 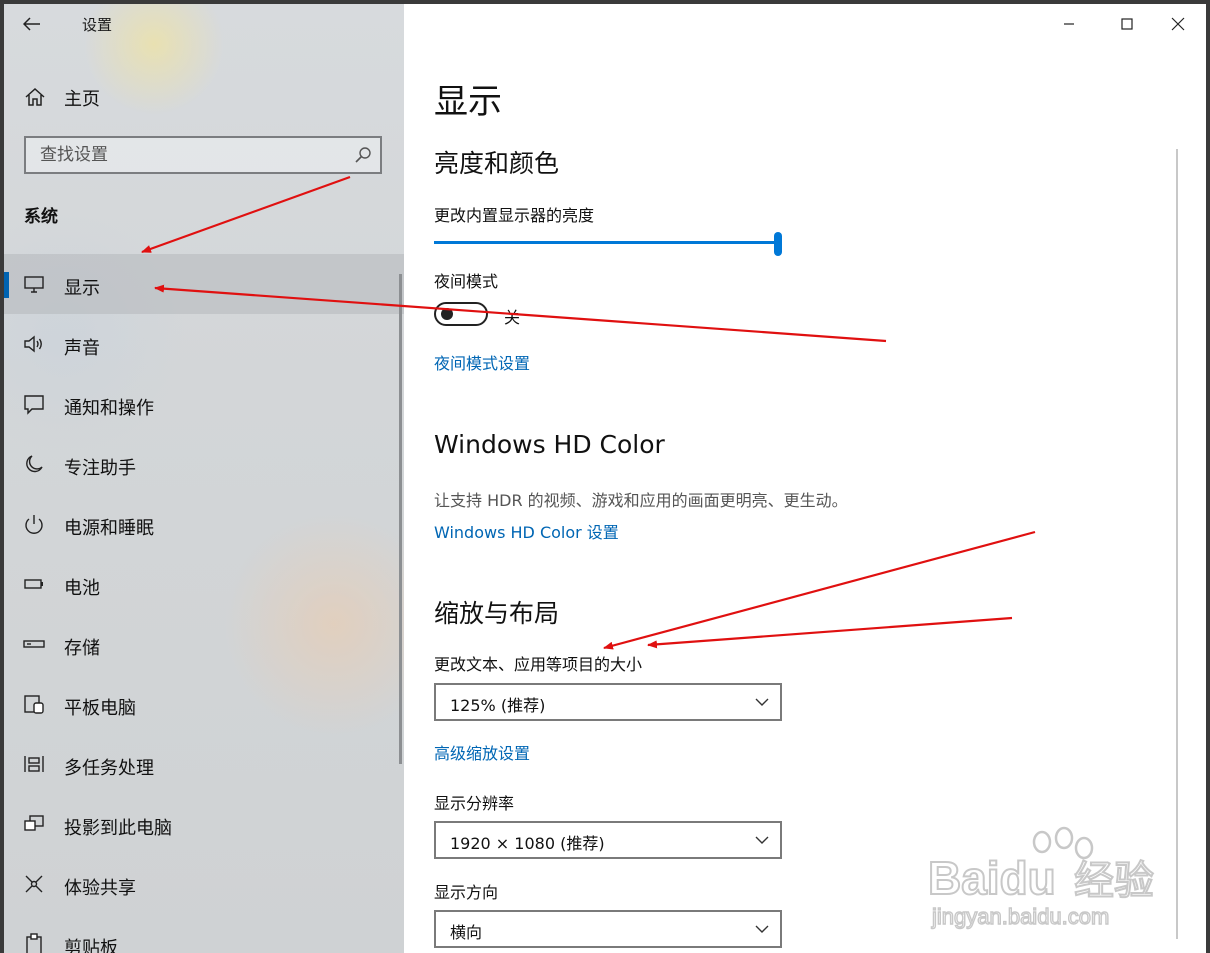 I want to click on close-icon, so click(x=1178, y=24).